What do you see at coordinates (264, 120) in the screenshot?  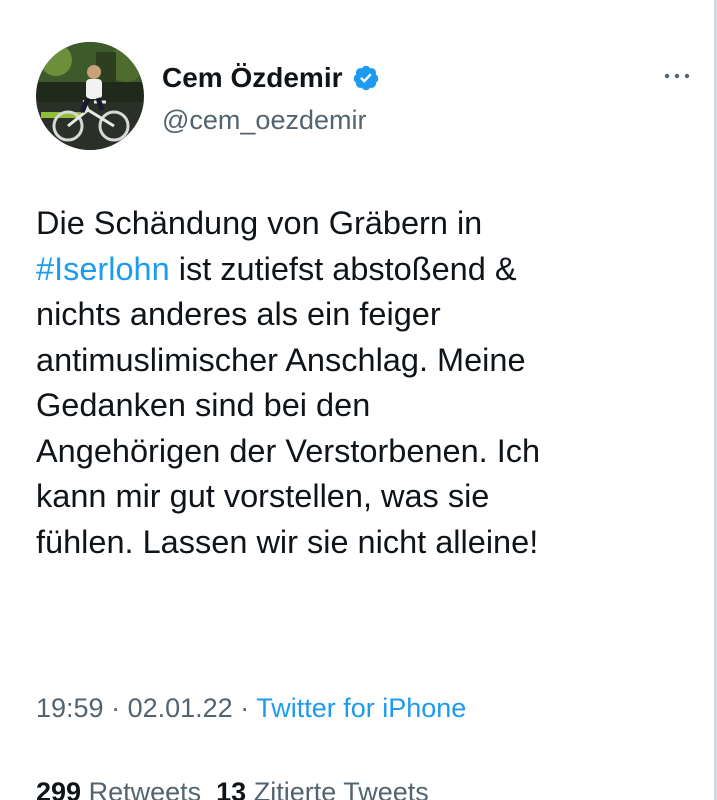 I see `author-handle: @cem_oezdemir` at bounding box center [264, 120].